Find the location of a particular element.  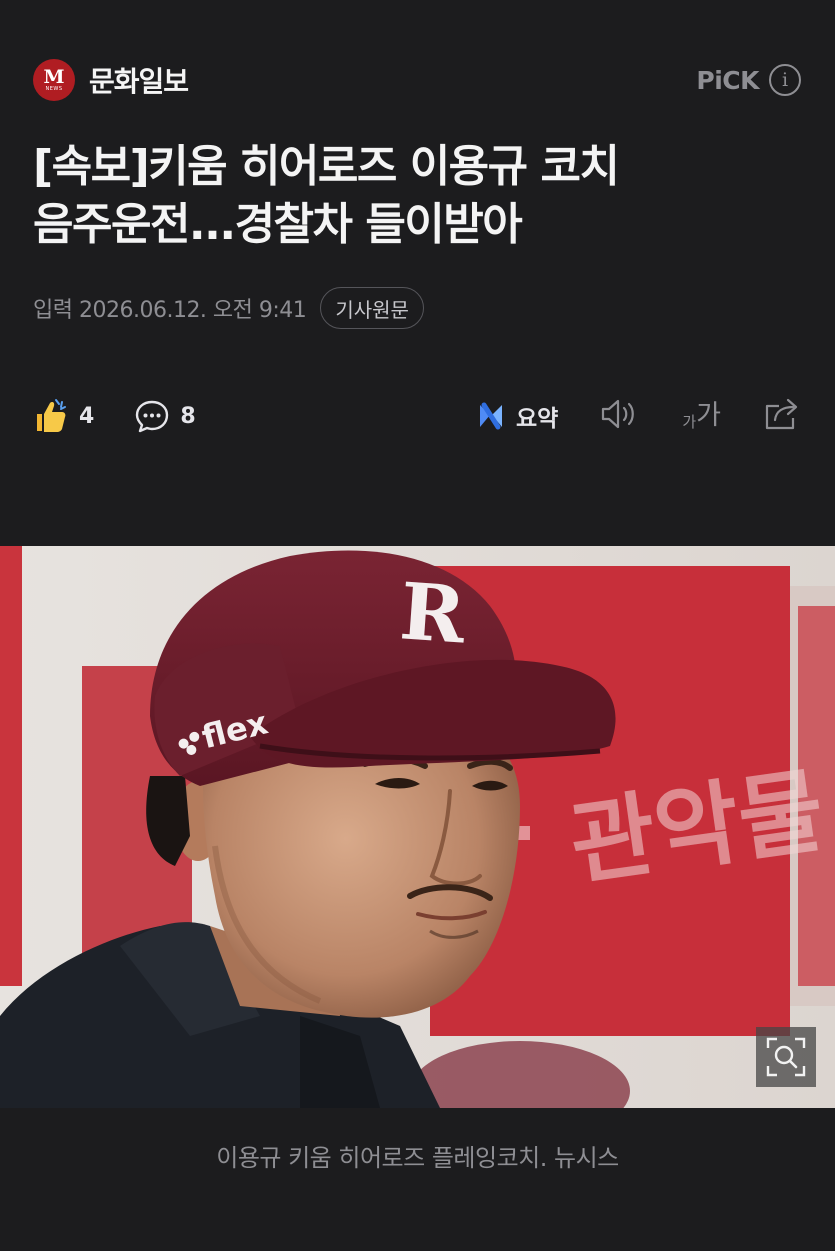

share-icon is located at coordinates (781, 414).